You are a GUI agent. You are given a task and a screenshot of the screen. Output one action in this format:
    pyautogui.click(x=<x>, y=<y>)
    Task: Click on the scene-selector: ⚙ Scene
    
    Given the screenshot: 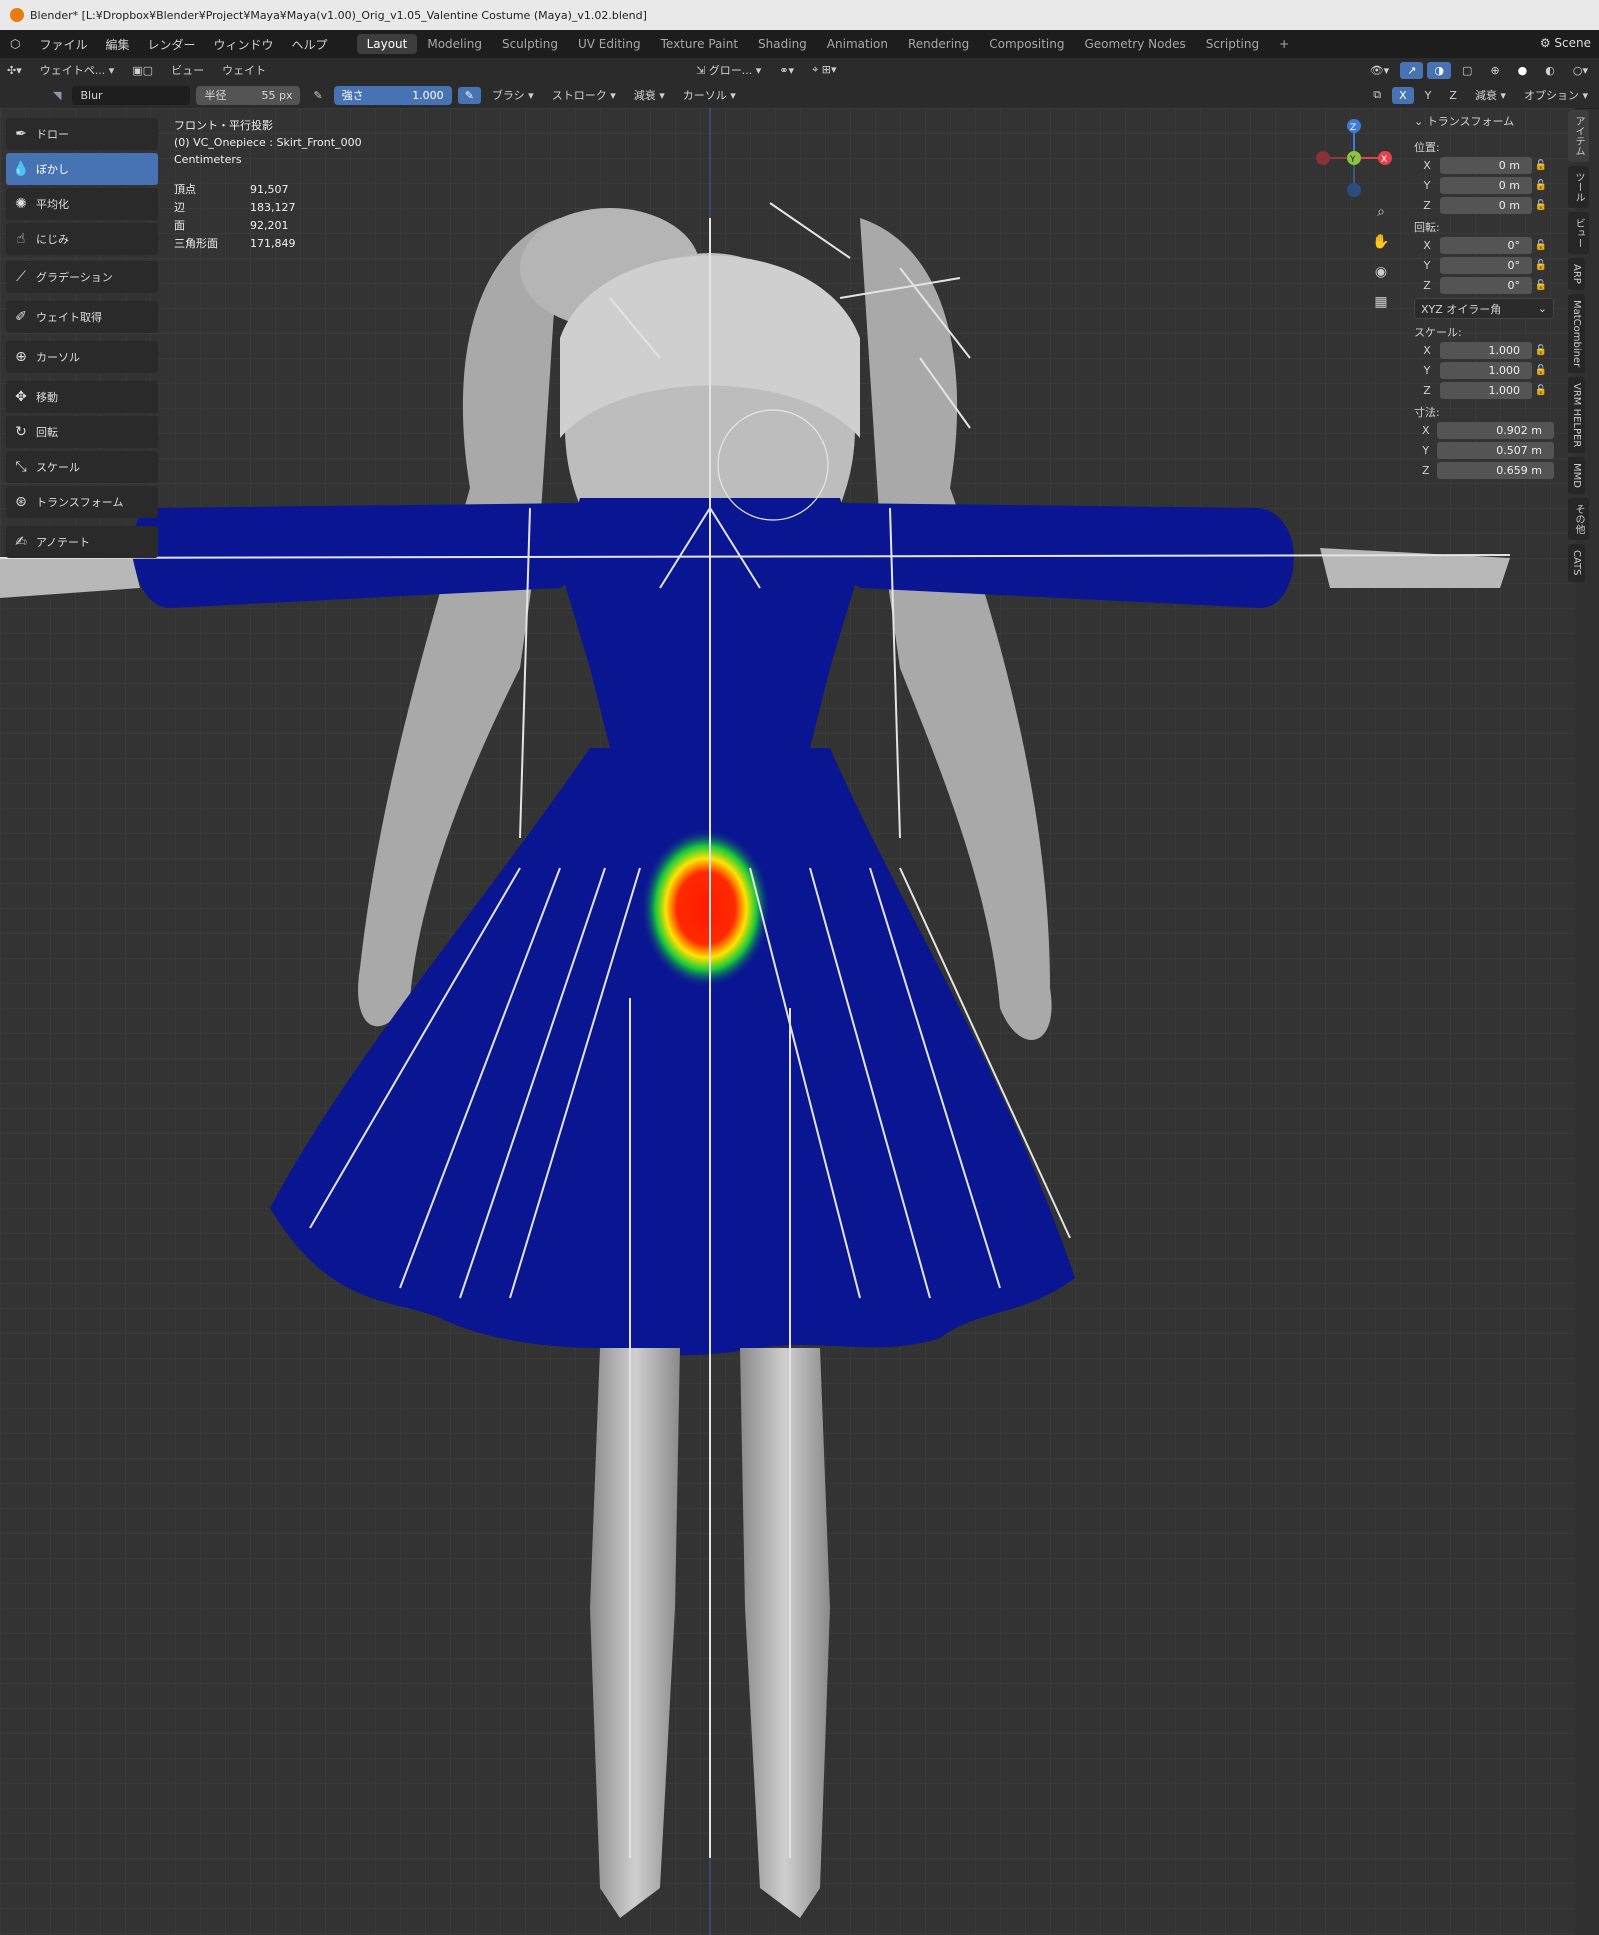 What is the action you would take?
    pyautogui.click(x=1565, y=43)
    